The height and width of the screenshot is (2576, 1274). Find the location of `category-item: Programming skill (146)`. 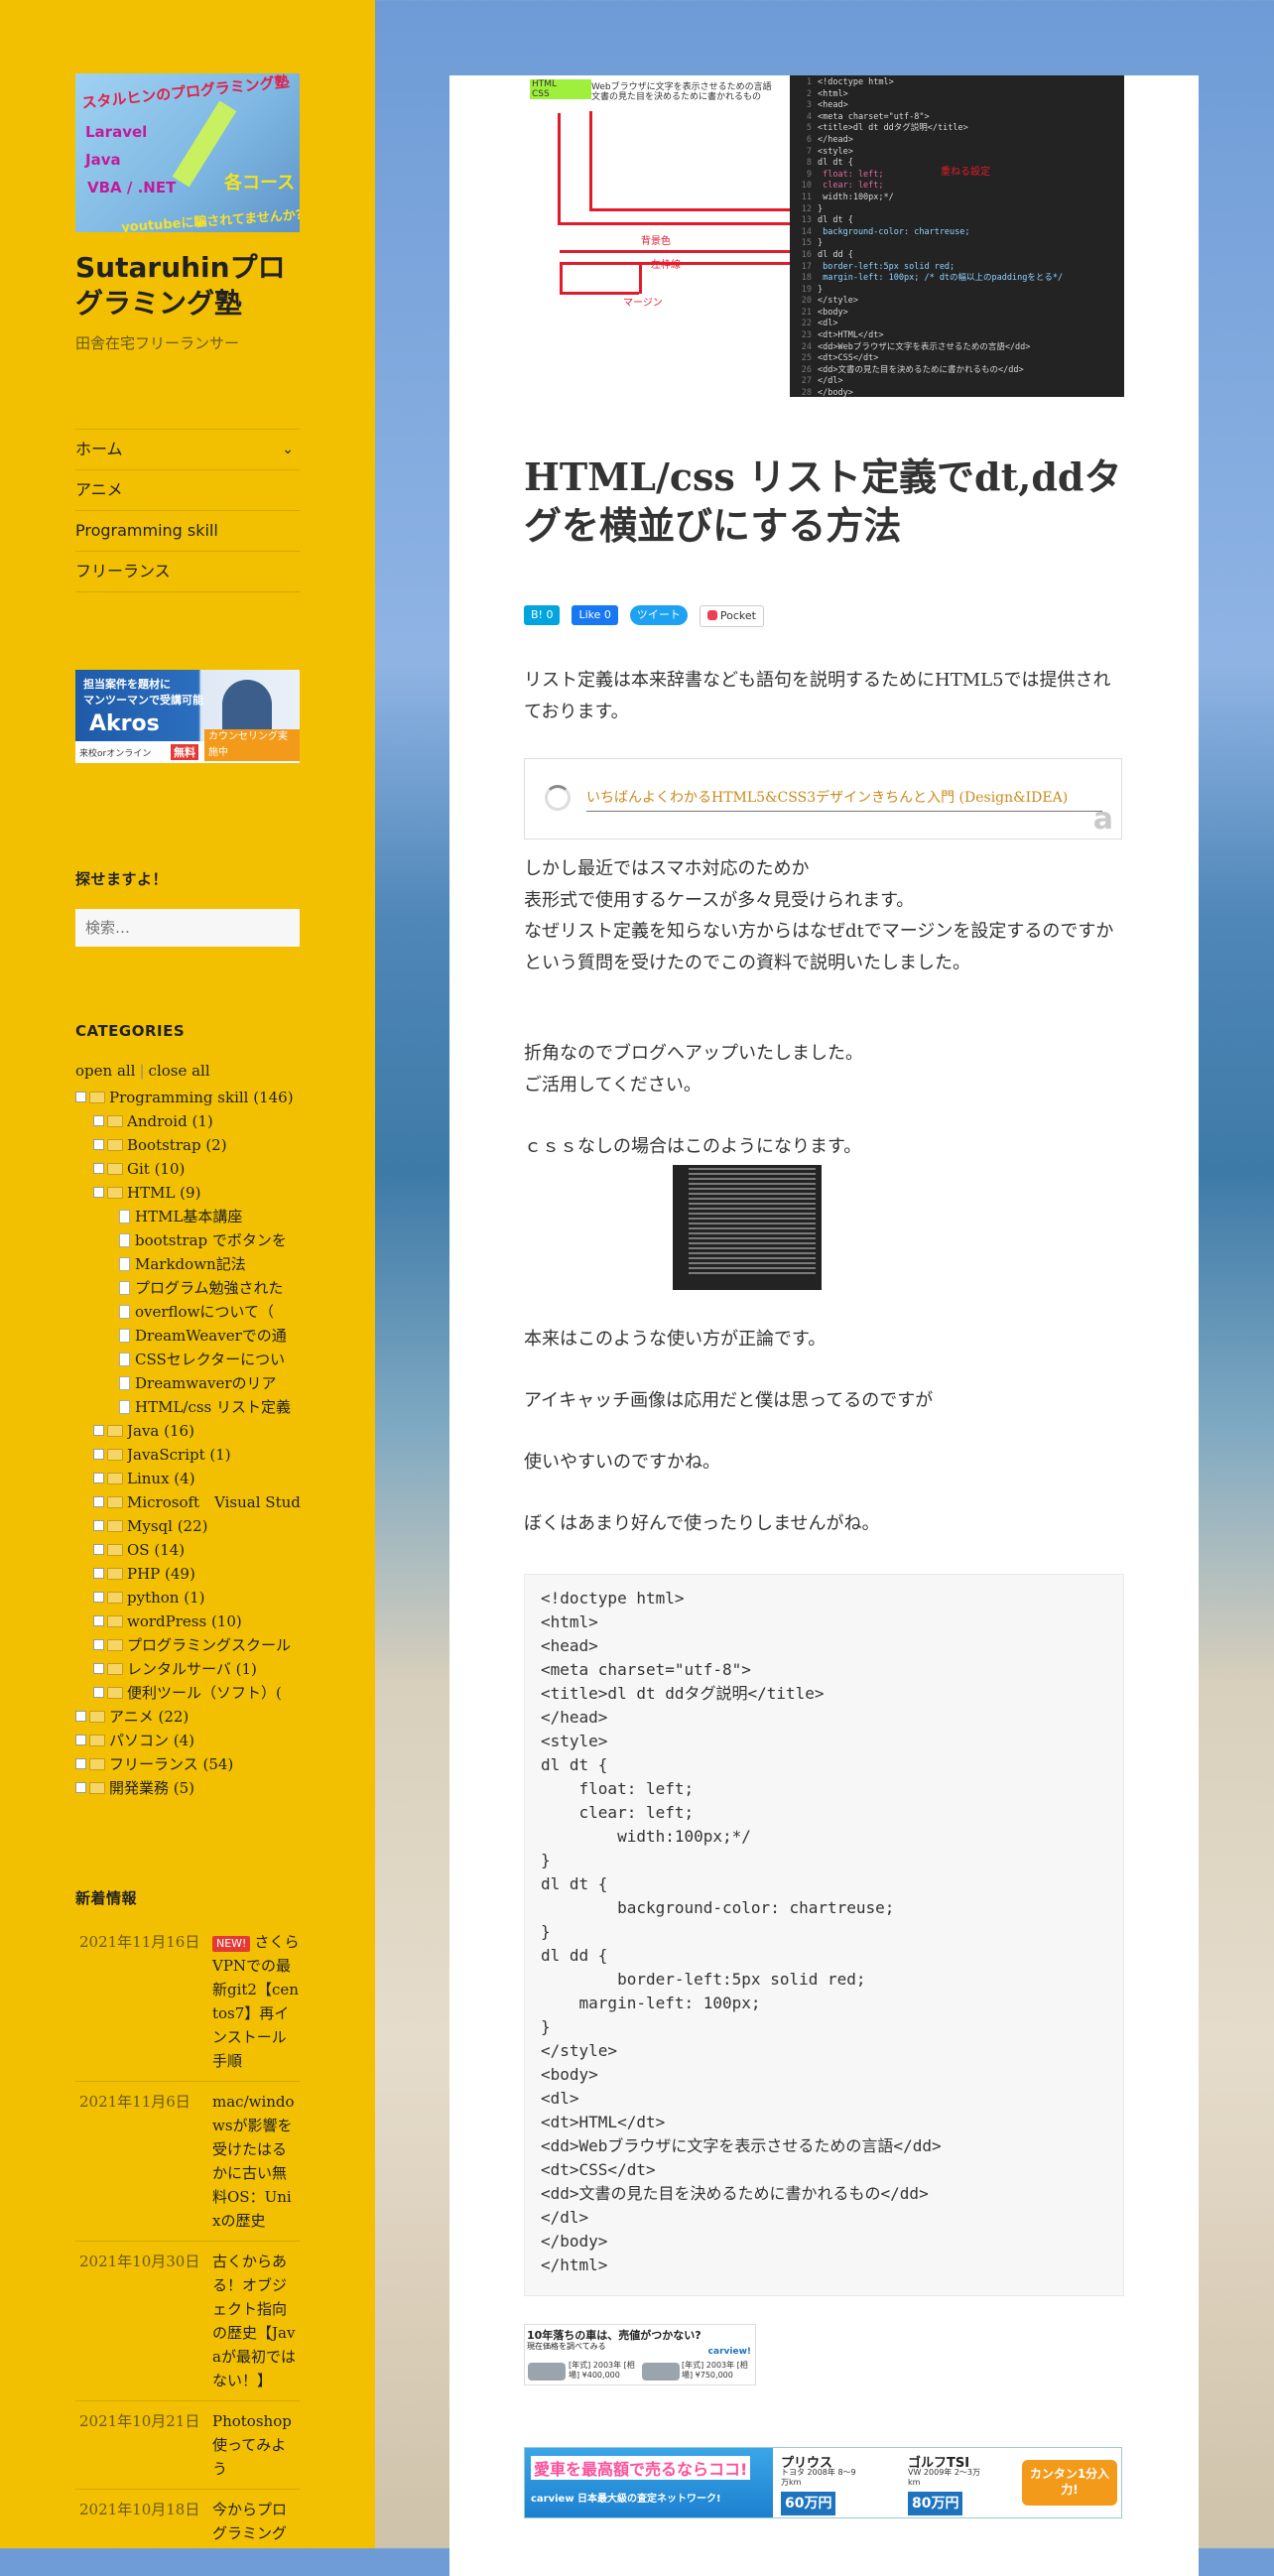

category-item: Programming skill (146) is located at coordinates (194, 1097).